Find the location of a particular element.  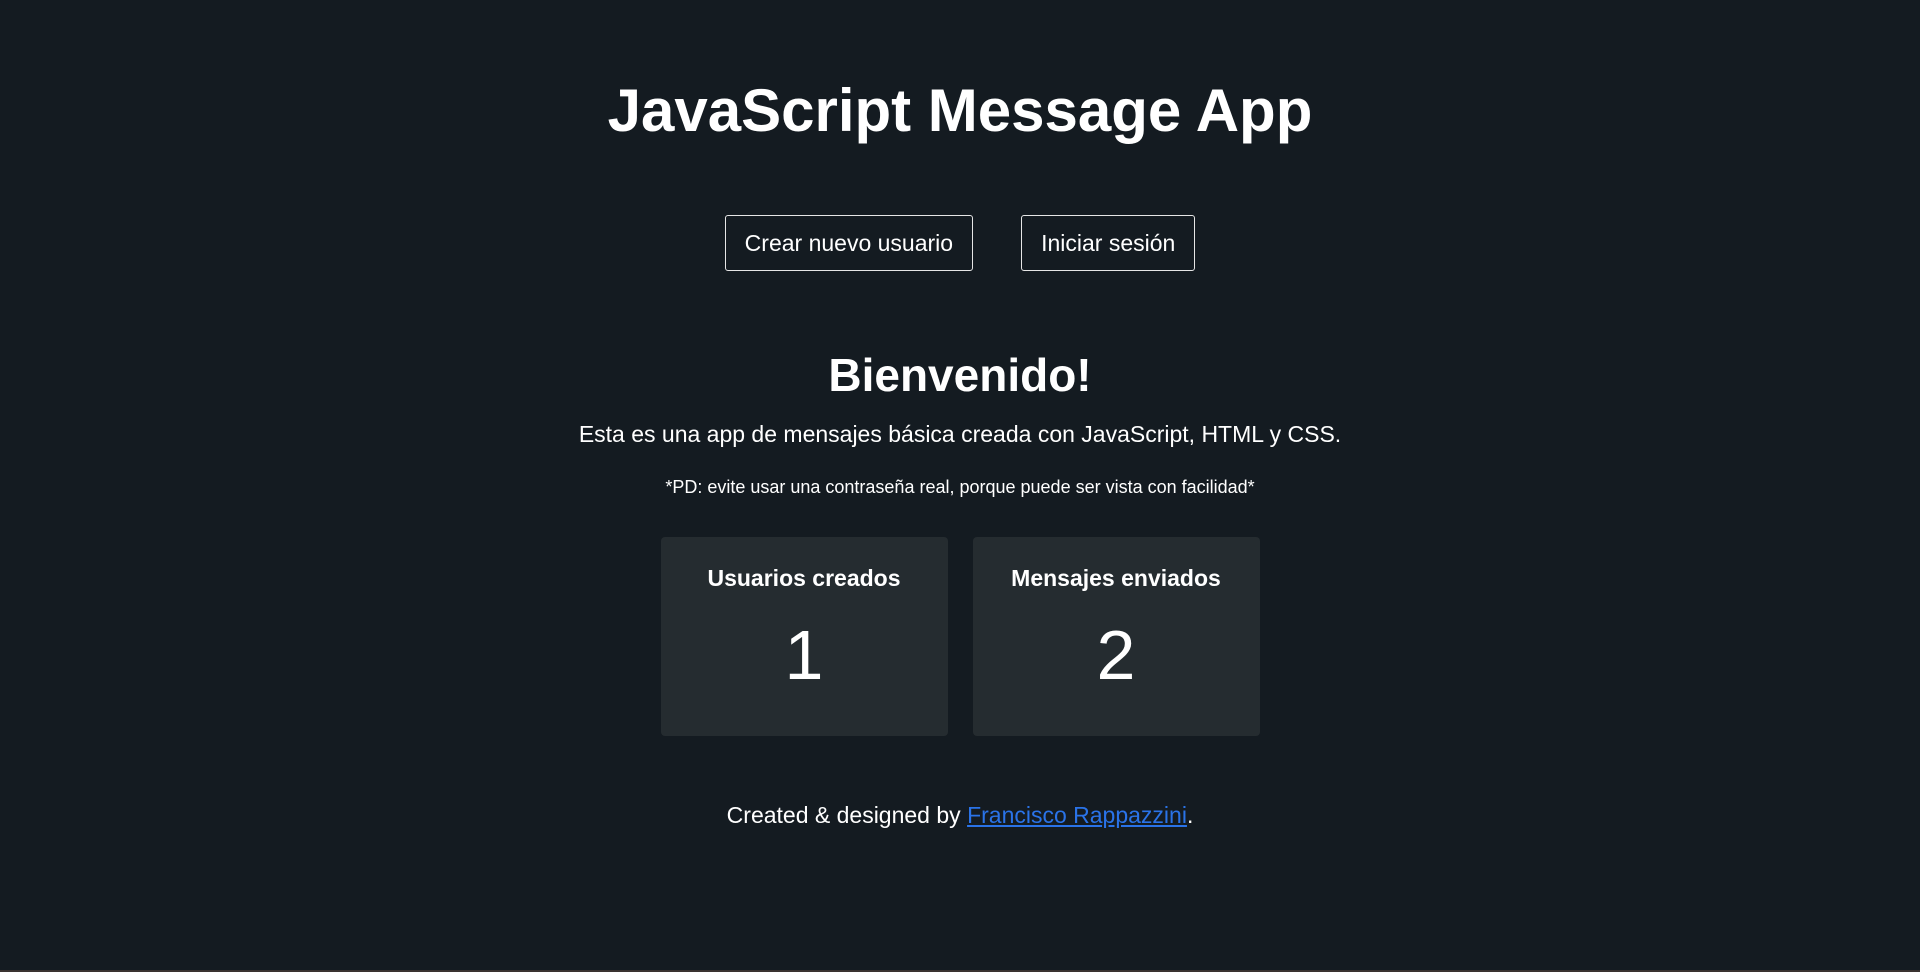

stat-card-messages: Mensajes enviados 2 is located at coordinates (1116, 636).